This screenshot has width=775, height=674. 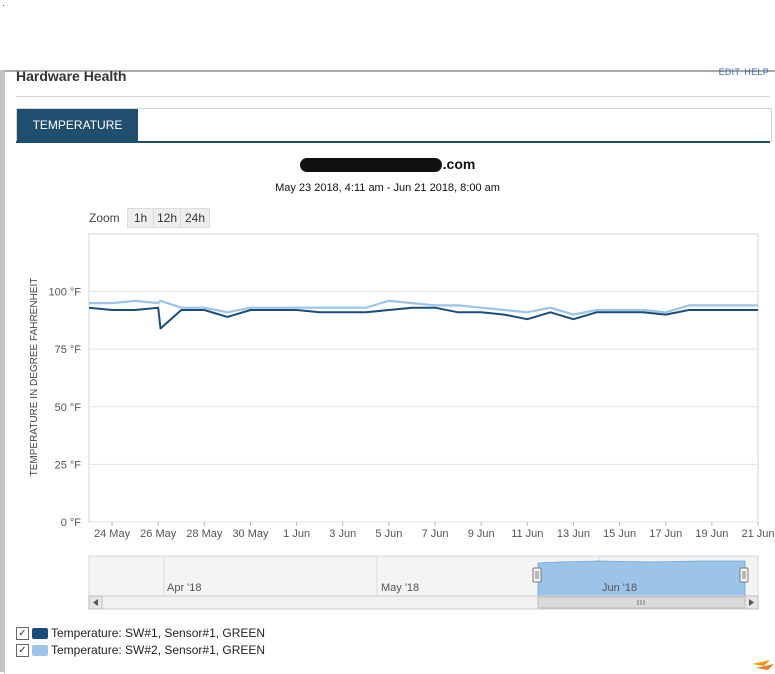 What do you see at coordinates (537, 575) in the screenshot?
I see `navigator-left-handle` at bounding box center [537, 575].